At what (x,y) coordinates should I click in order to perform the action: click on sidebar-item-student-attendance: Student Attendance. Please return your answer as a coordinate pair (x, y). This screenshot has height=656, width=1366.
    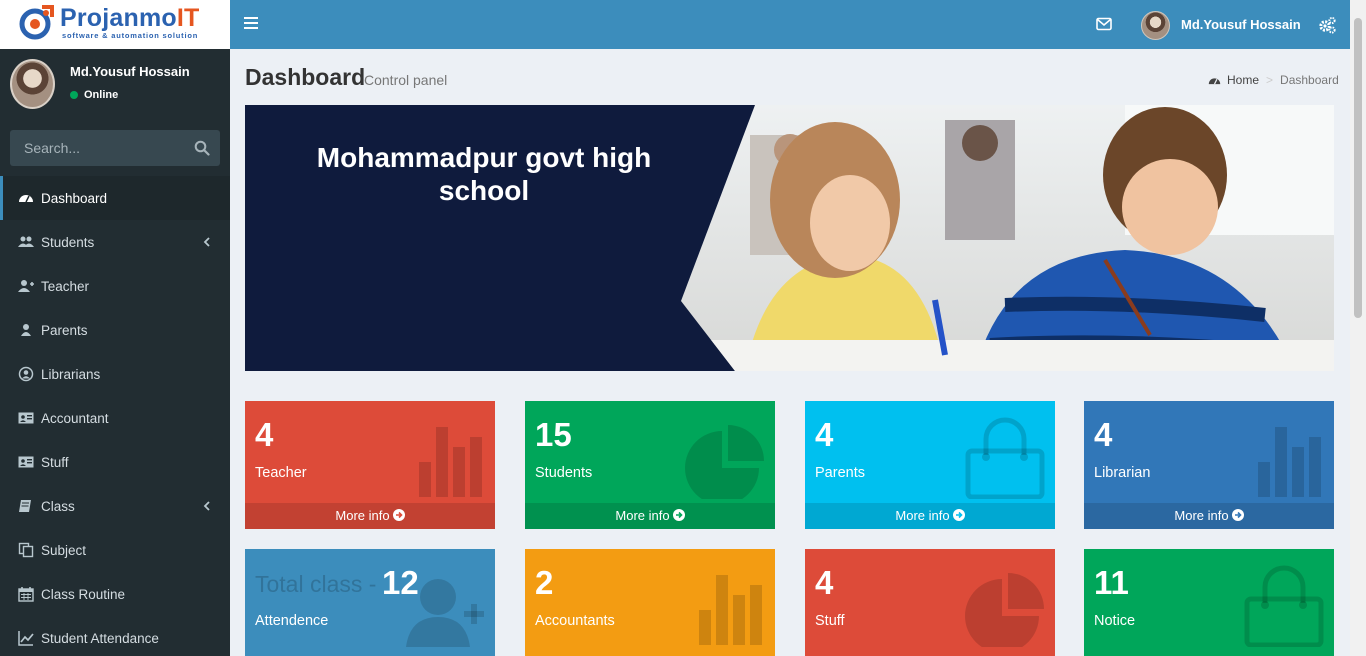
    Looking at the image, I should click on (115, 636).